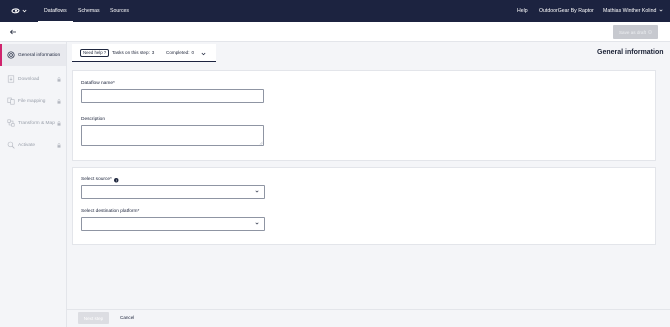 The image size is (670, 327). I want to click on sidebar-item-transform-map: Transform & Map, so click(33, 123).